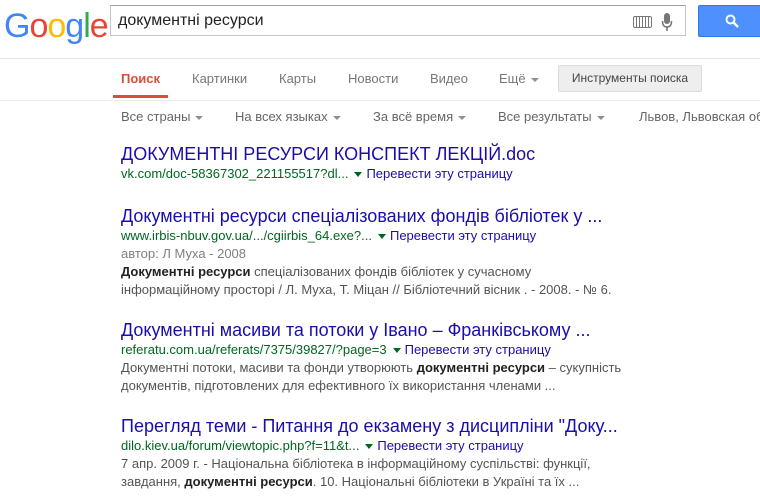  What do you see at coordinates (642, 22) in the screenshot?
I see `keyboard-icon` at bounding box center [642, 22].